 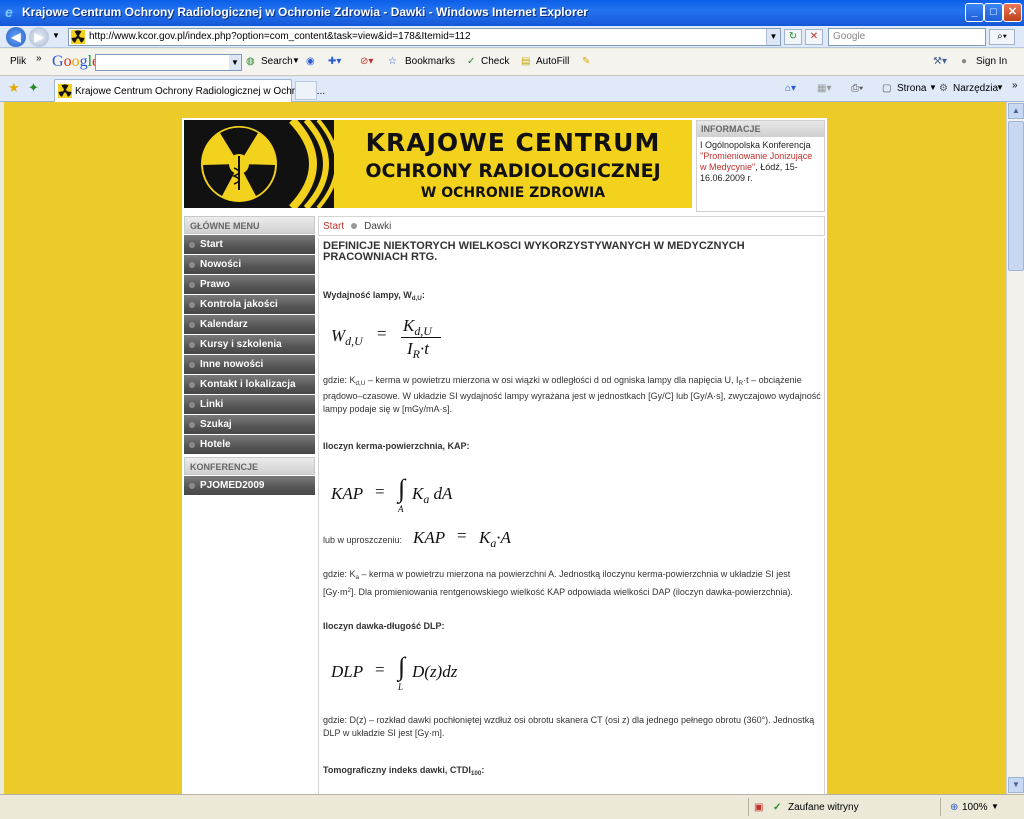 What do you see at coordinates (940, 807) in the screenshot?
I see `status-divider` at bounding box center [940, 807].